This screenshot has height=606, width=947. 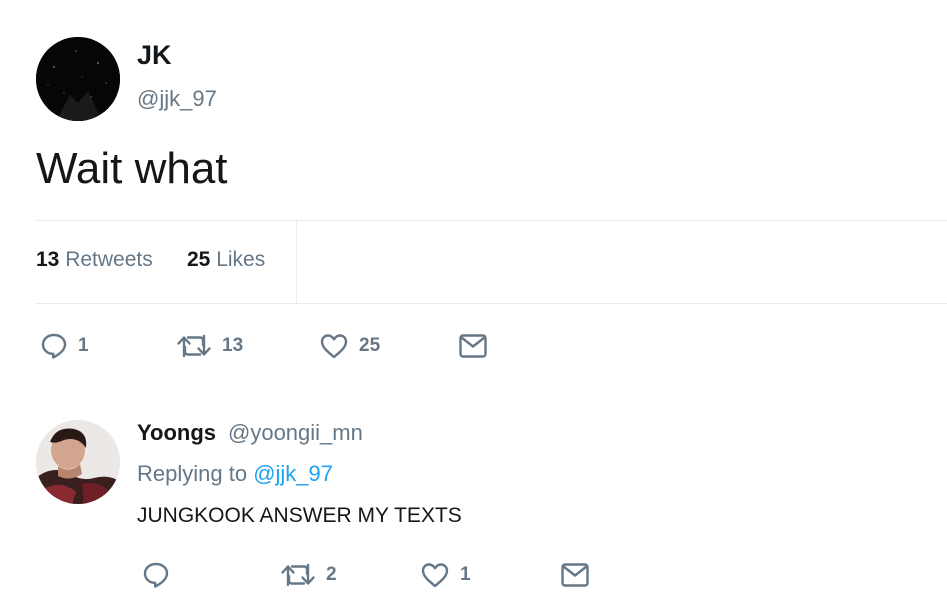 I want to click on like-count: 25, so click(x=370, y=345).